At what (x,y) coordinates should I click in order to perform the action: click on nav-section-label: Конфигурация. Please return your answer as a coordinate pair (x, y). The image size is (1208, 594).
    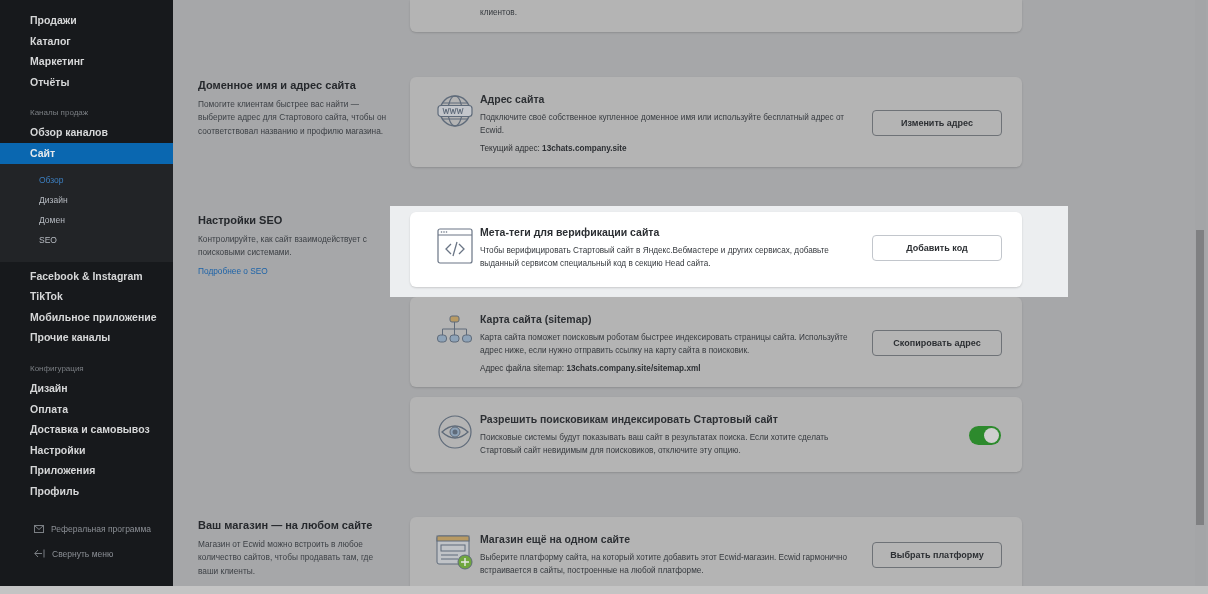
    Looking at the image, I should click on (57, 368).